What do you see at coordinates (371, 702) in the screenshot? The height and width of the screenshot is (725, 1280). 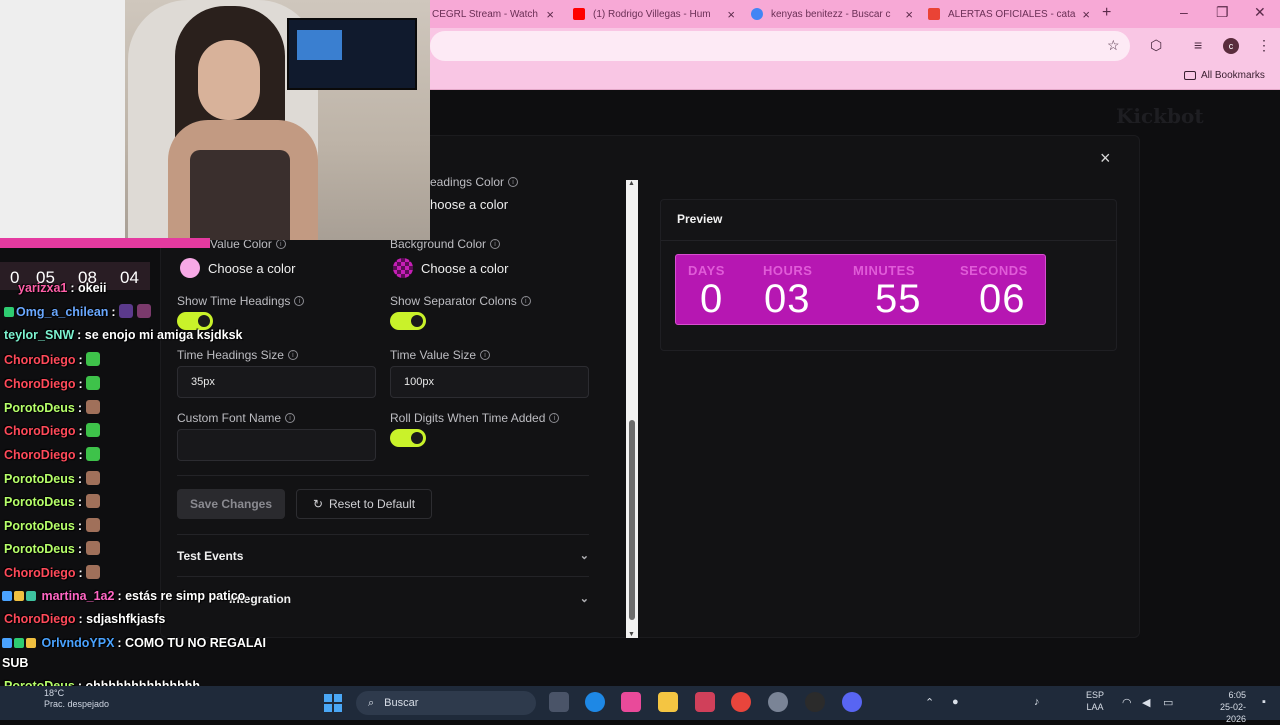 I see `search-icon: ⌕` at bounding box center [371, 702].